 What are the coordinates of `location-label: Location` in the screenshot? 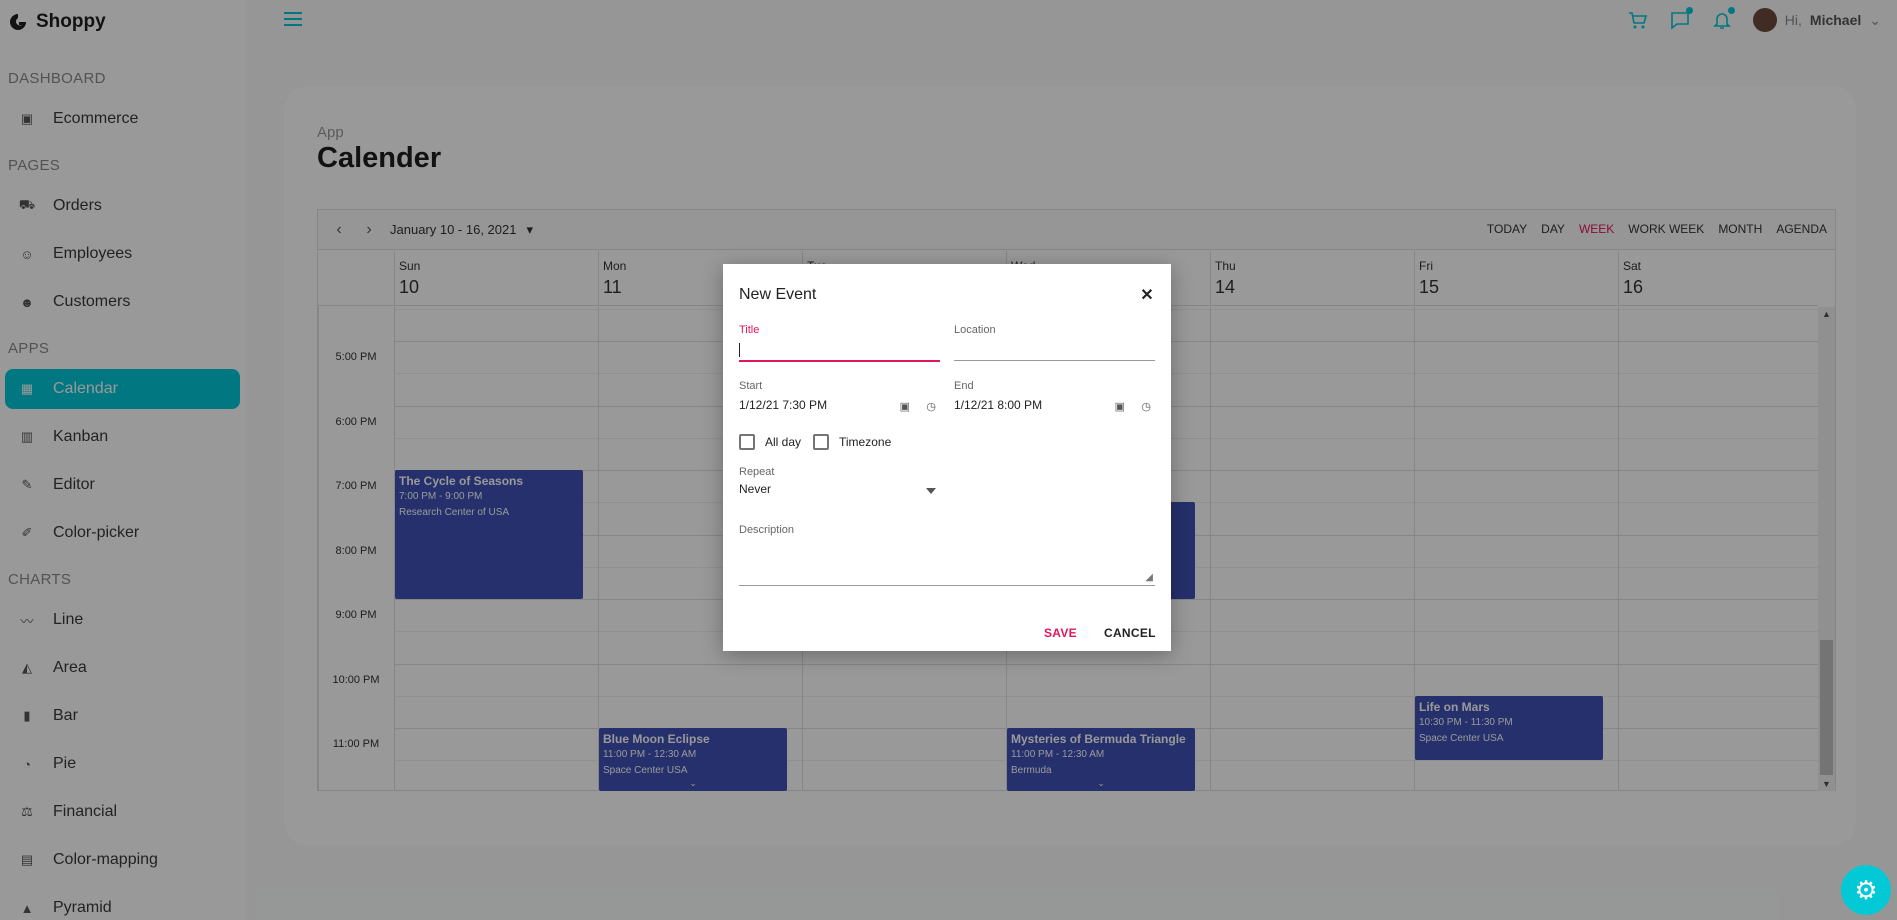 It's located at (975, 330).